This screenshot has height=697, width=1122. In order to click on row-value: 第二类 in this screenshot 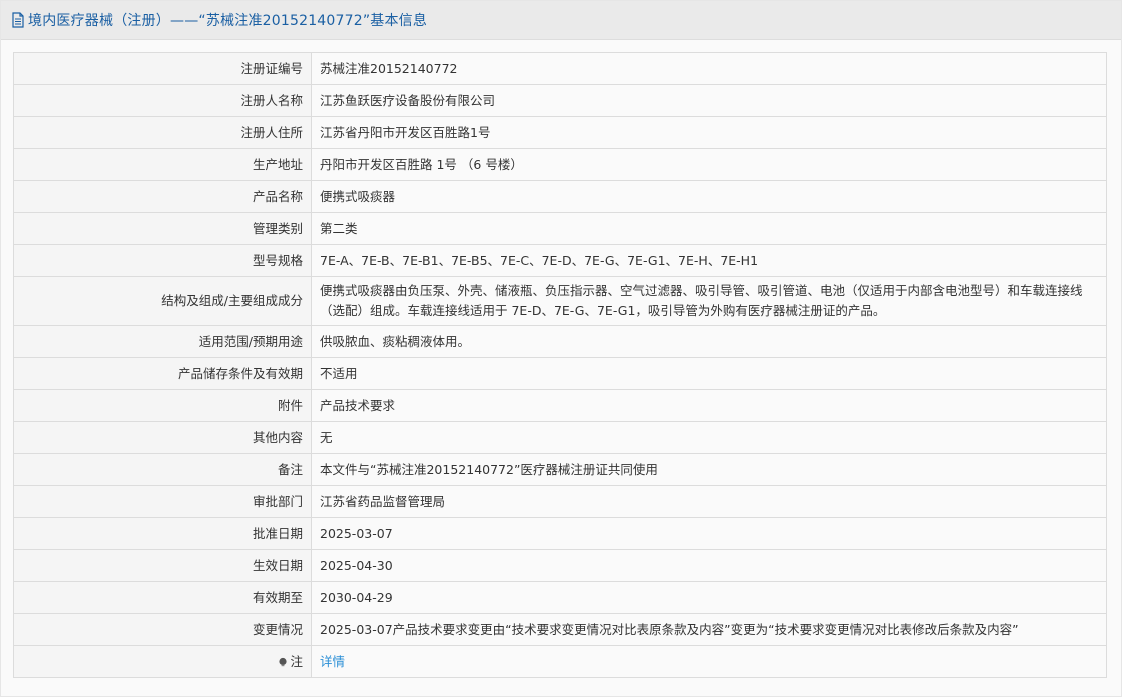, I will do `click(709, 228)`.